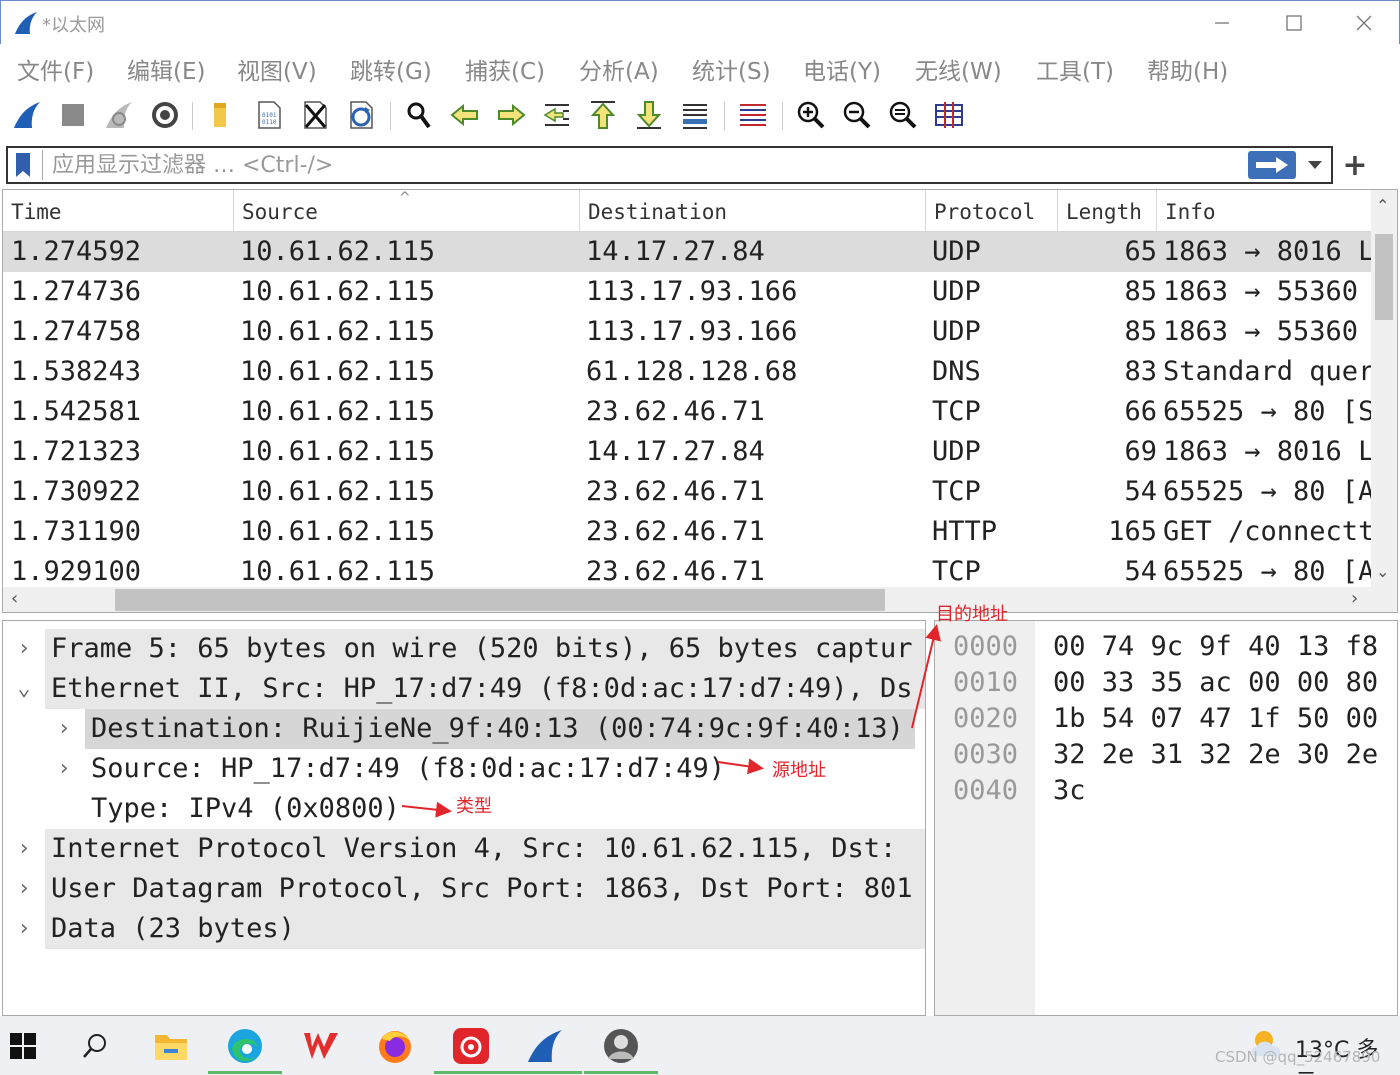 The height and width of the screenshot is (1075, 1400). I want to click on add-filter-button: +, so click(1355, 165).